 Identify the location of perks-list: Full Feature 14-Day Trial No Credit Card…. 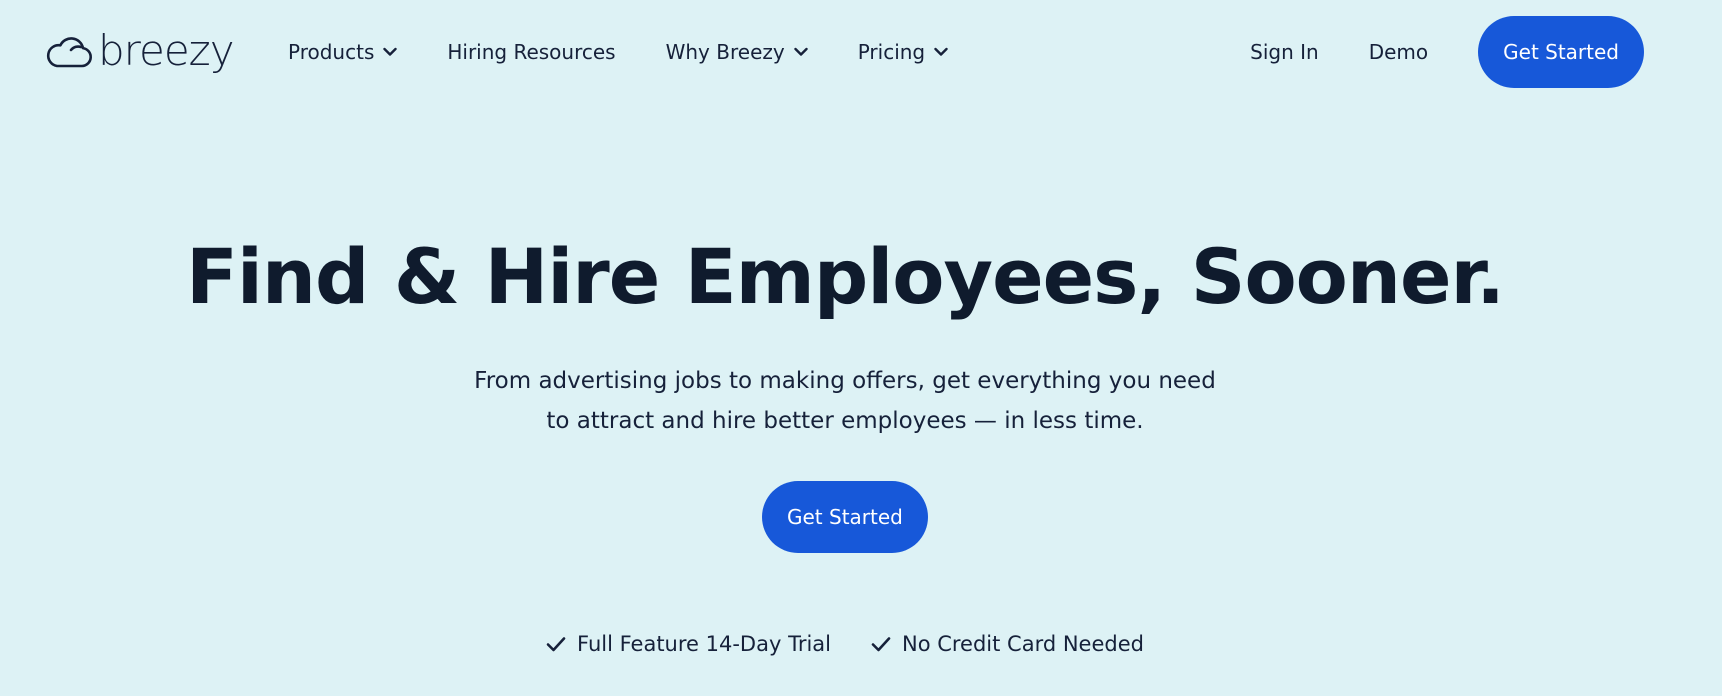
(845, 644).